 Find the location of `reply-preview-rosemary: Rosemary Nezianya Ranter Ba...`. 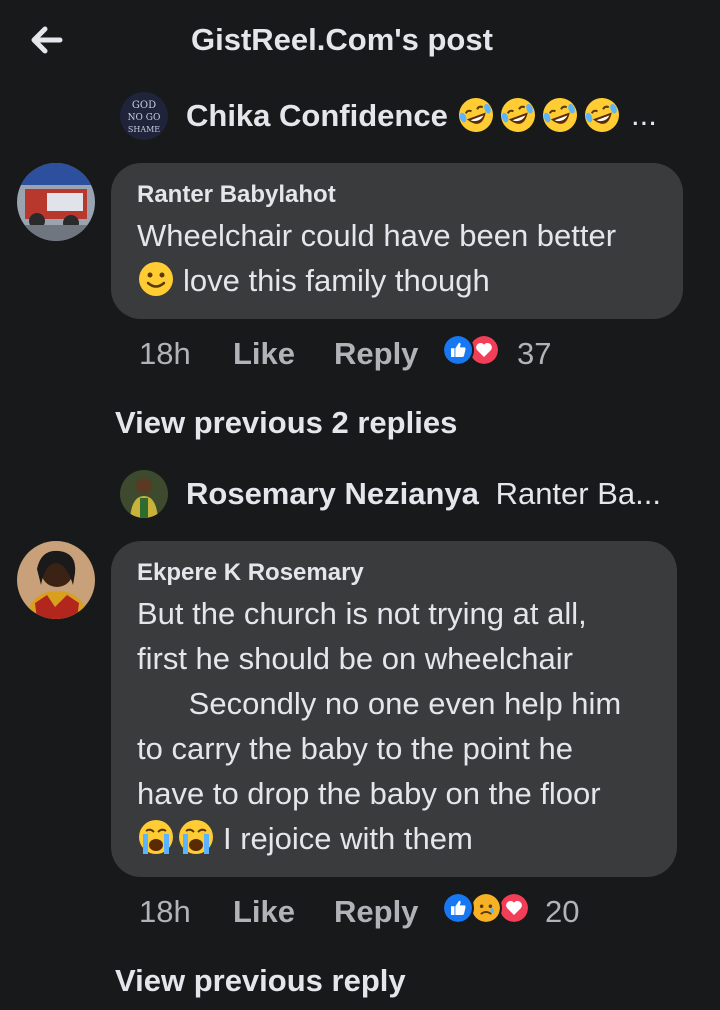

reply-preview-rosemary: Rosemary Nezianya Ranter Ba... is located at coordinates (410, 494).